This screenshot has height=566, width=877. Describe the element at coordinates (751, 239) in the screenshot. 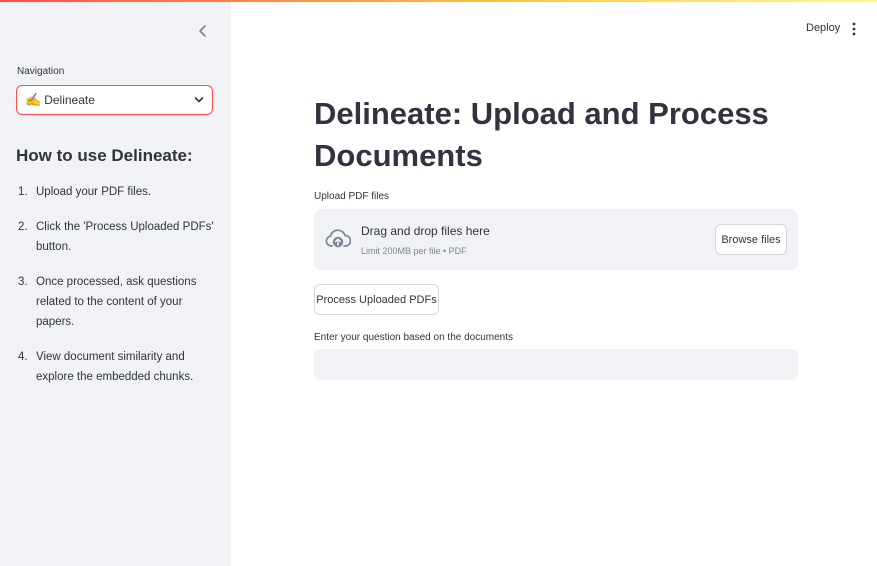

I see `browse-files-button: Browse files` at that location.